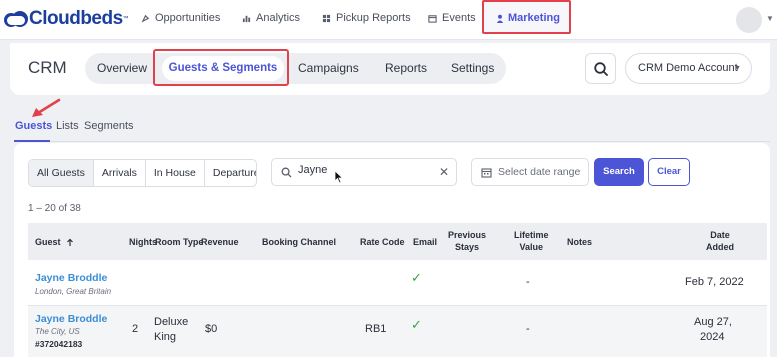  What do you see at coordinates (619, 172) in the screenshot?
I see `search-submit-button: Search` at bounding box center [619, 172].